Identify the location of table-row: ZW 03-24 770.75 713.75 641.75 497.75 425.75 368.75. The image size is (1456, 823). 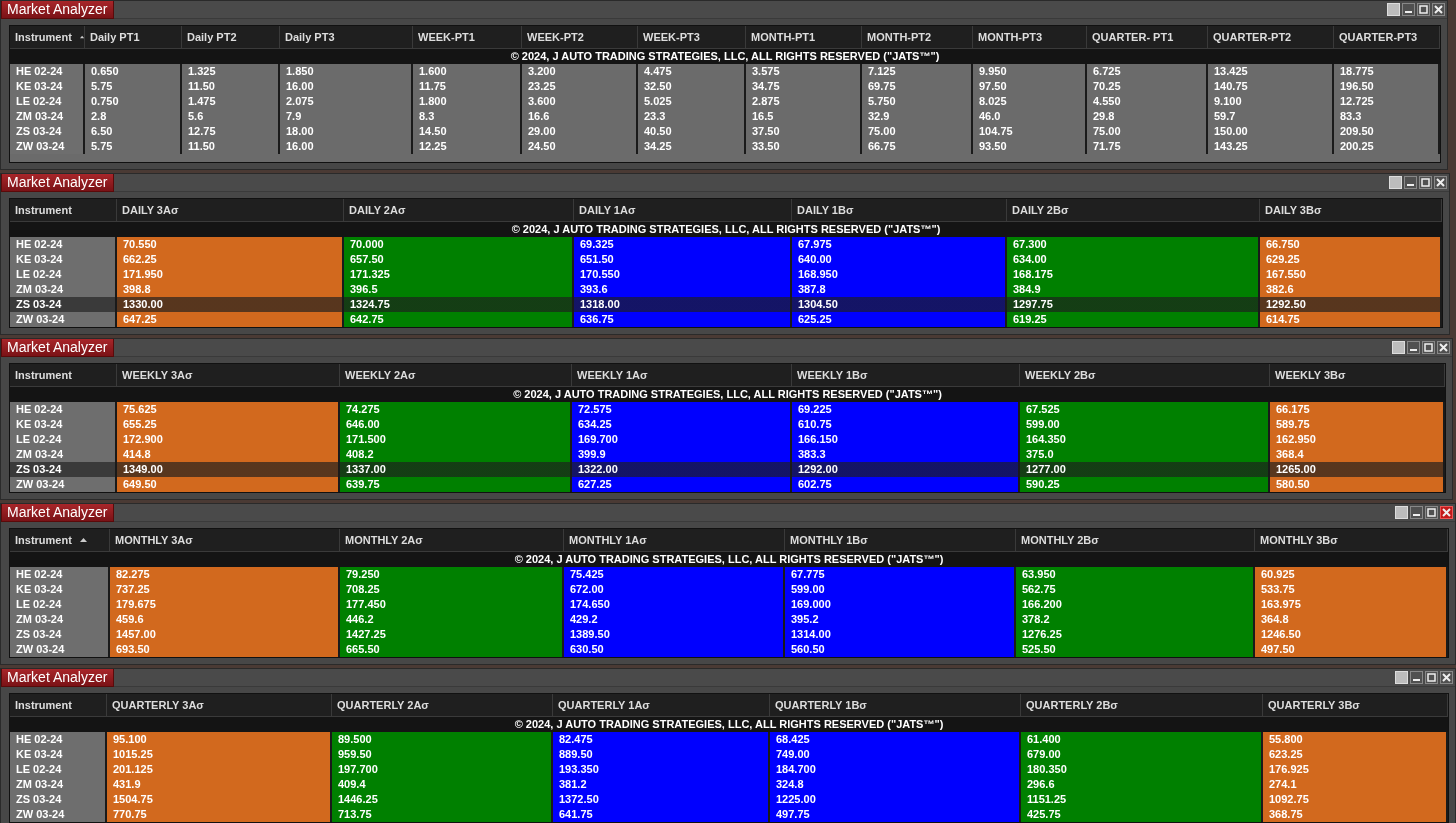
(729, 814).